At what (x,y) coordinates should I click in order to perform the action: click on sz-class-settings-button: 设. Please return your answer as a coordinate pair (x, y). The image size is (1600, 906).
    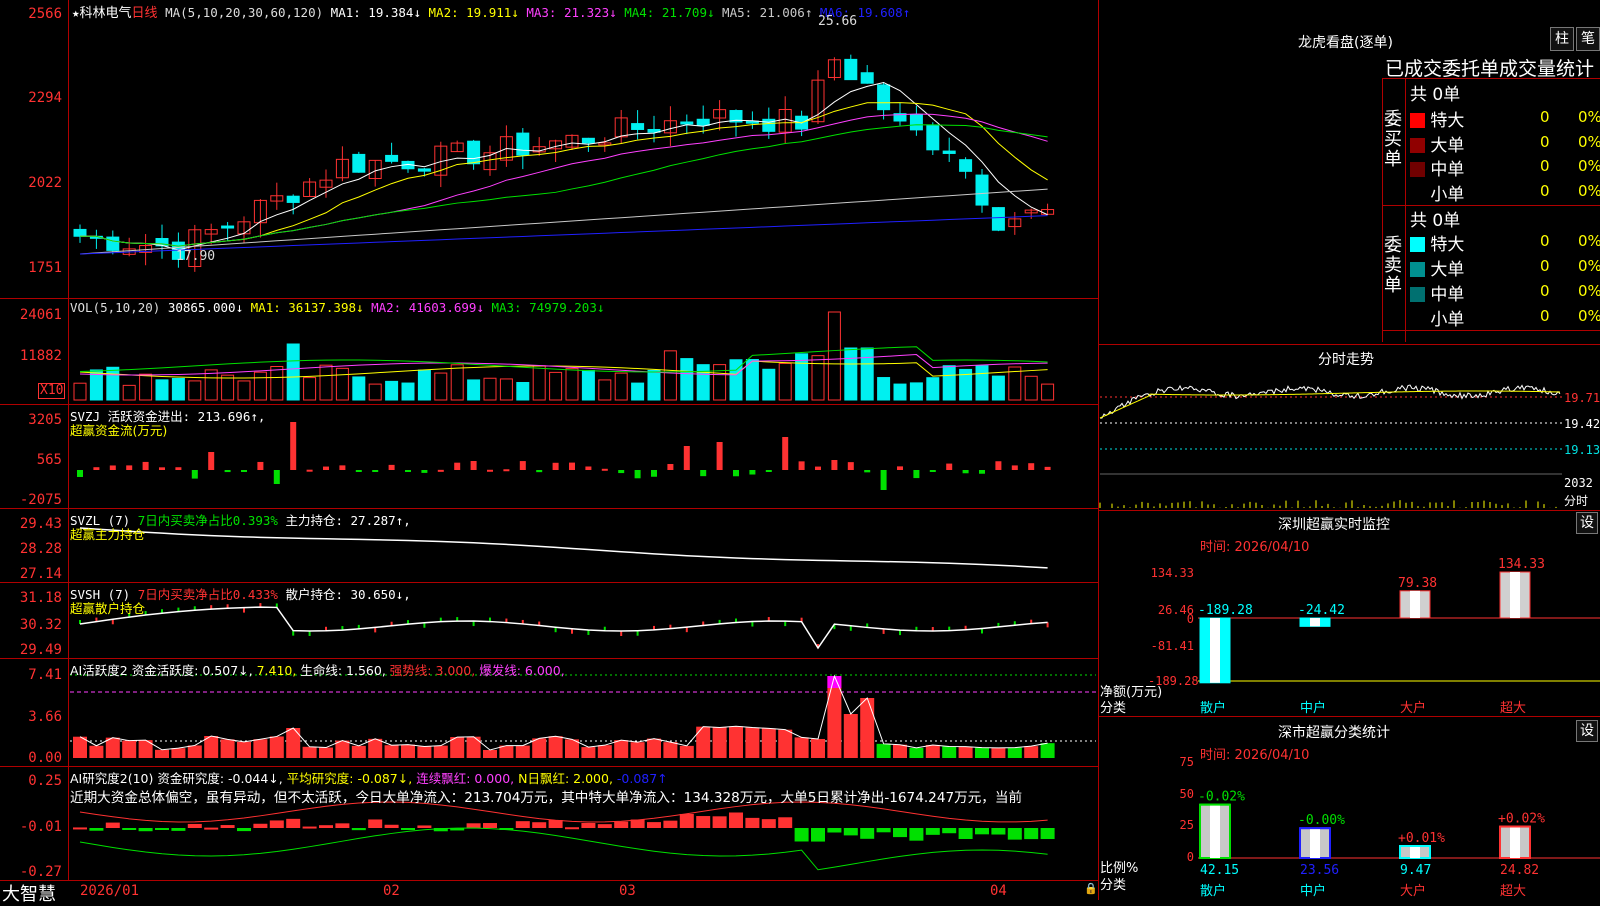
    Looking at the image, I should click on (1587, 731).